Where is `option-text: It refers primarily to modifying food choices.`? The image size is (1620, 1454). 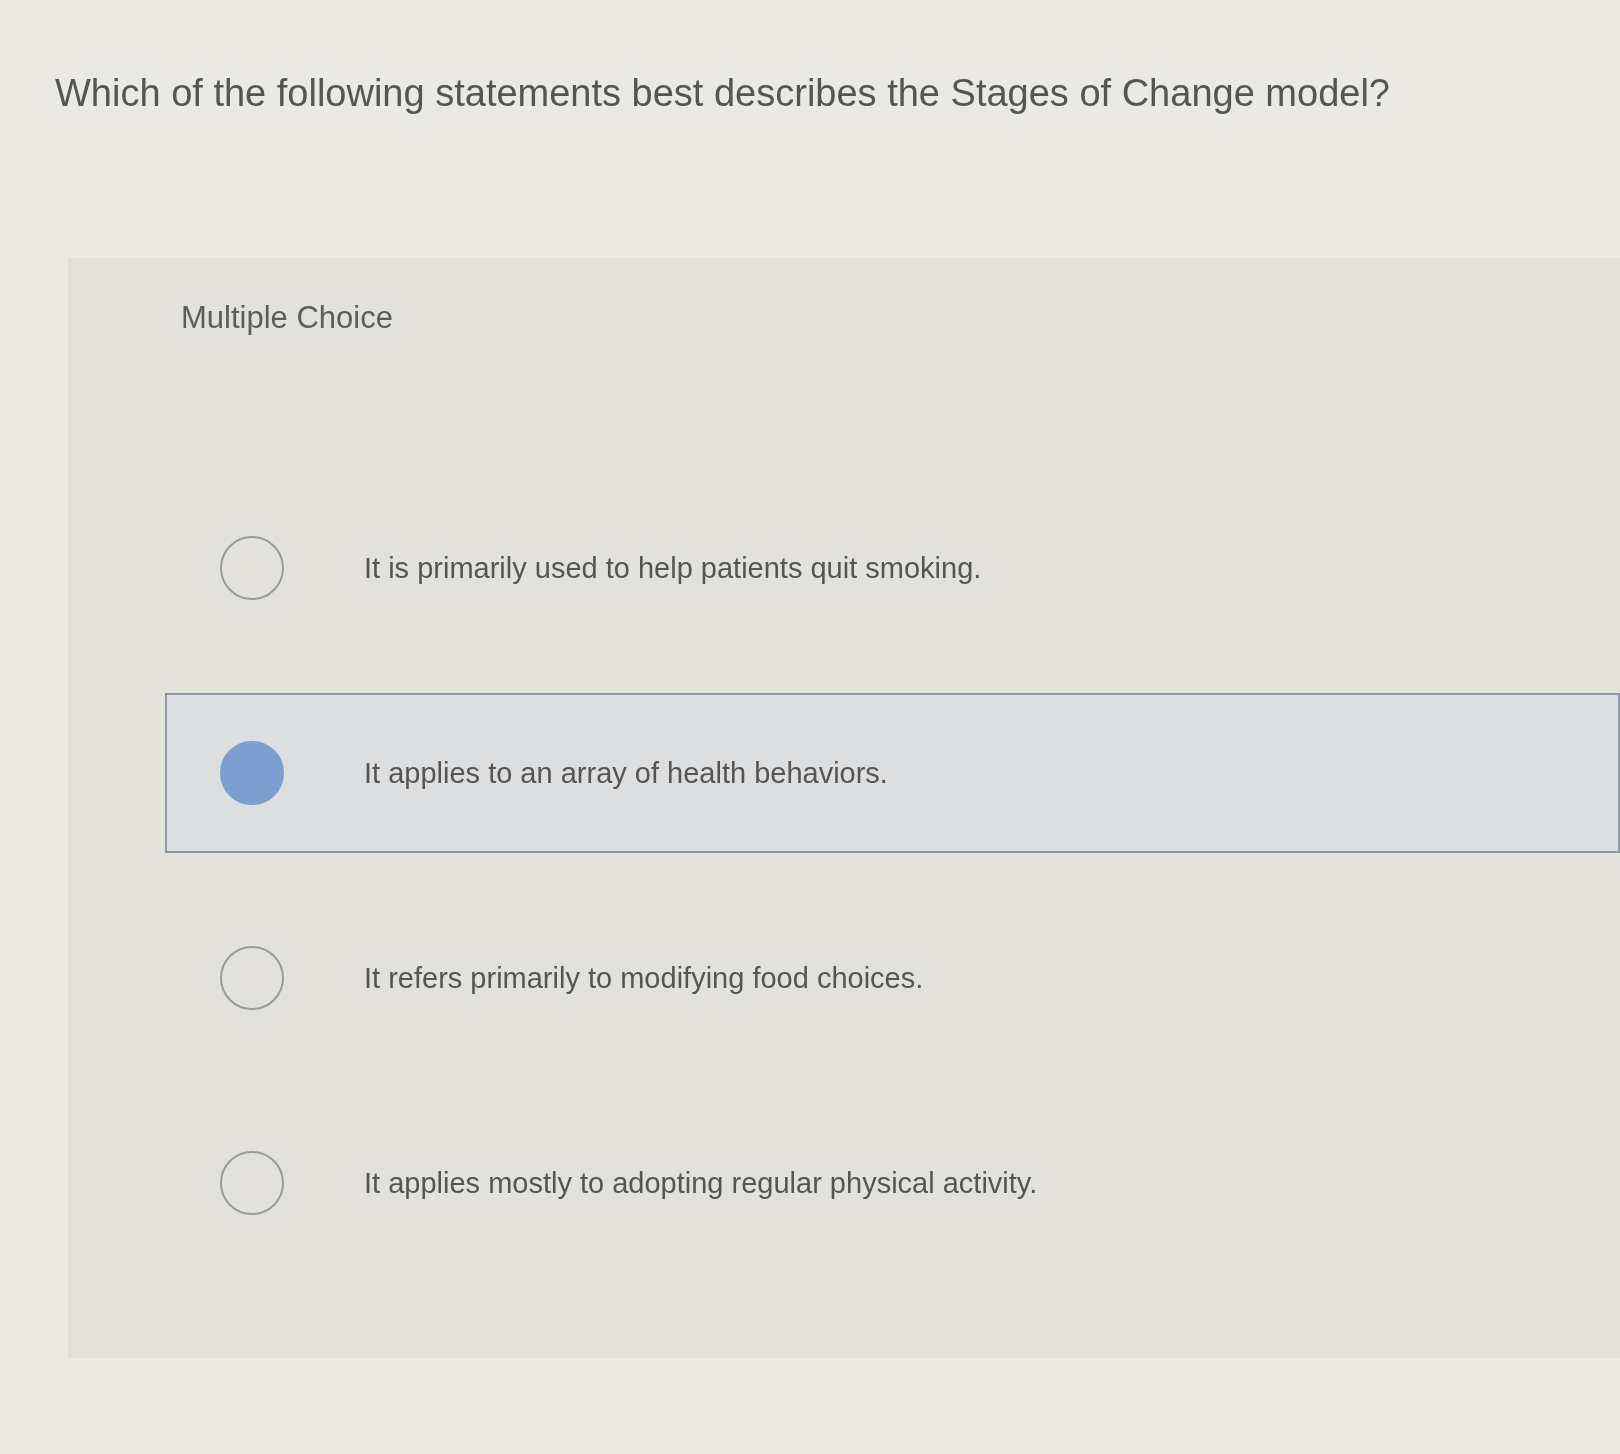
option-text: It refers primarily to modifying food choices. is located at coordinates (644, 978).